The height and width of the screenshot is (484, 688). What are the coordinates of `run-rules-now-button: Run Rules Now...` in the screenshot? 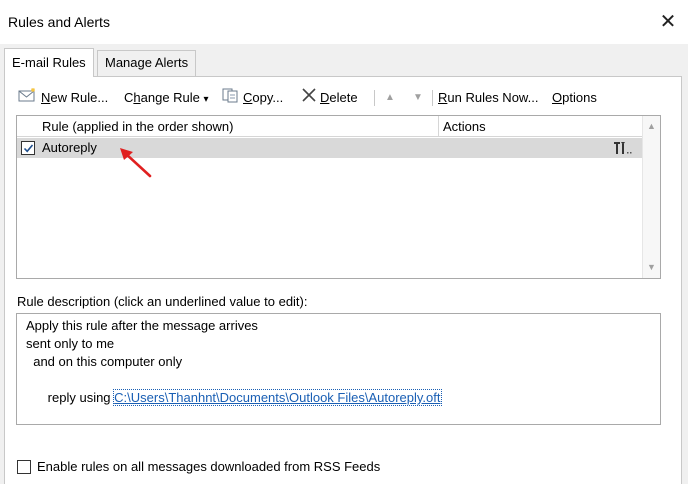 It's located at (488, 98).